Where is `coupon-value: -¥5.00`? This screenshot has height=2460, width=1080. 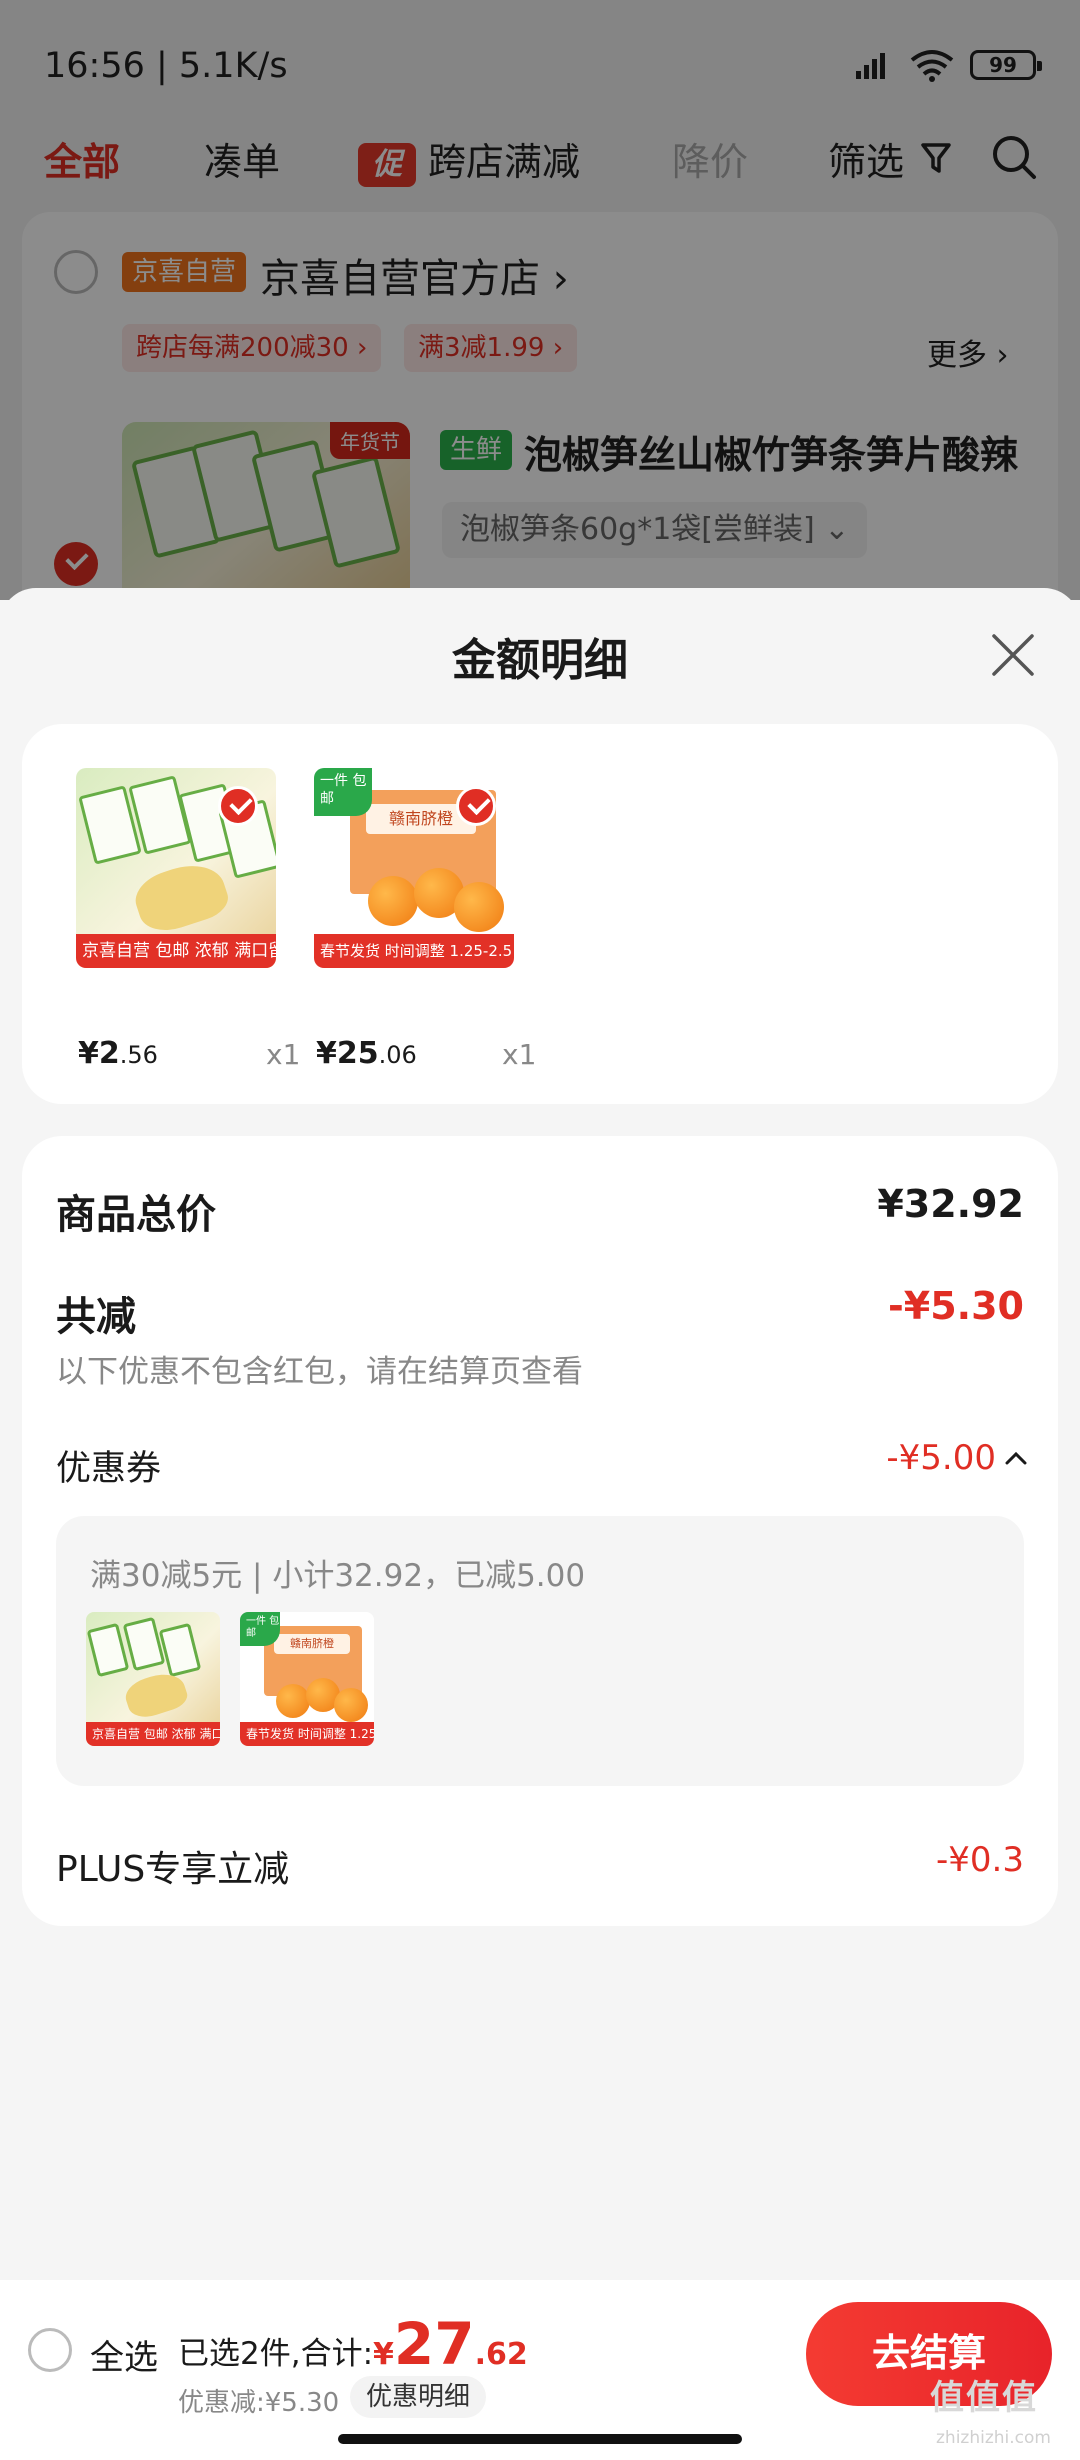
coupon-value: -¥5.00 is located at coordinates (941, 1458).